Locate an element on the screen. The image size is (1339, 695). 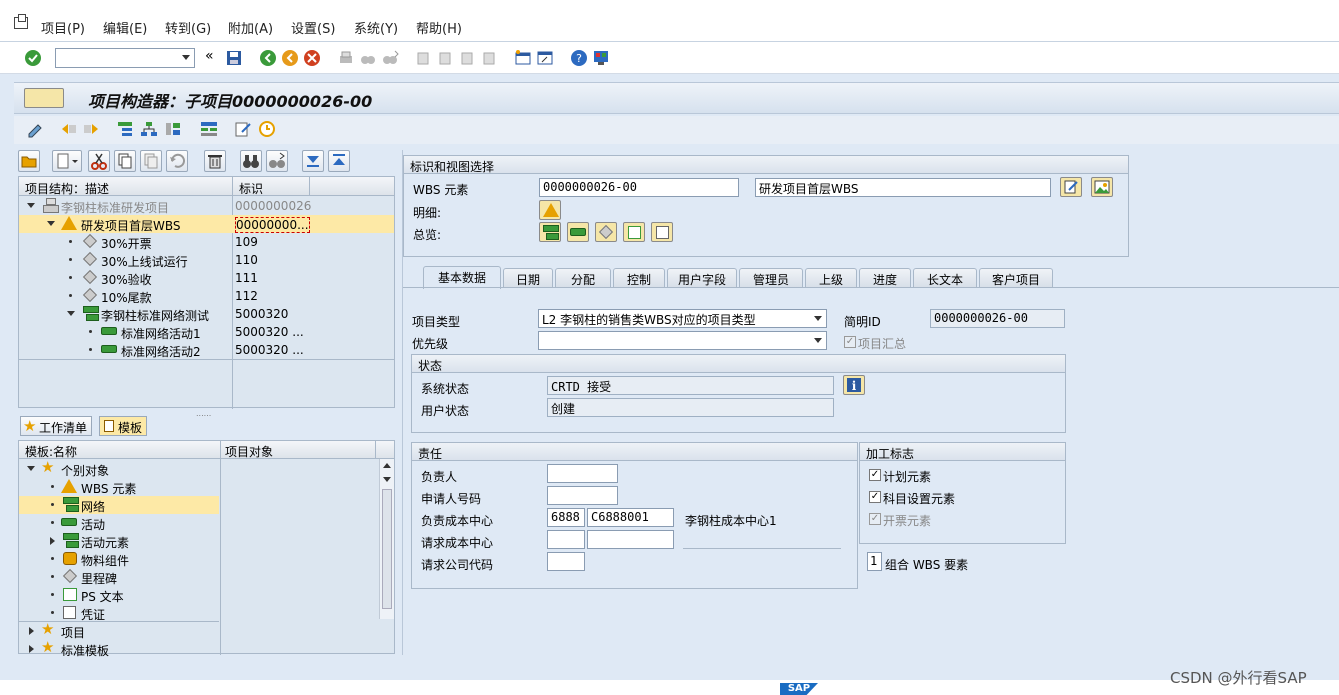
tree-row: 30%上线试运行 110 is located at coordinates (206, 260).